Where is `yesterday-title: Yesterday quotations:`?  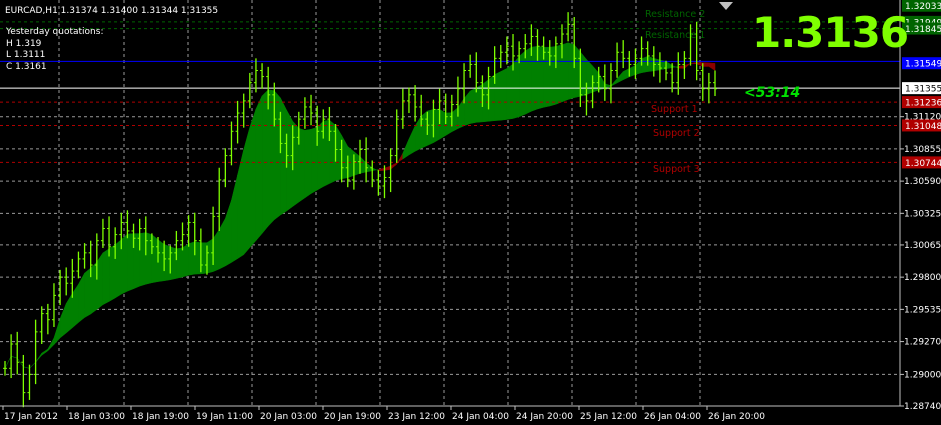
yesterday-title: Yesterday quotations: is located at coordinates (55, 32).